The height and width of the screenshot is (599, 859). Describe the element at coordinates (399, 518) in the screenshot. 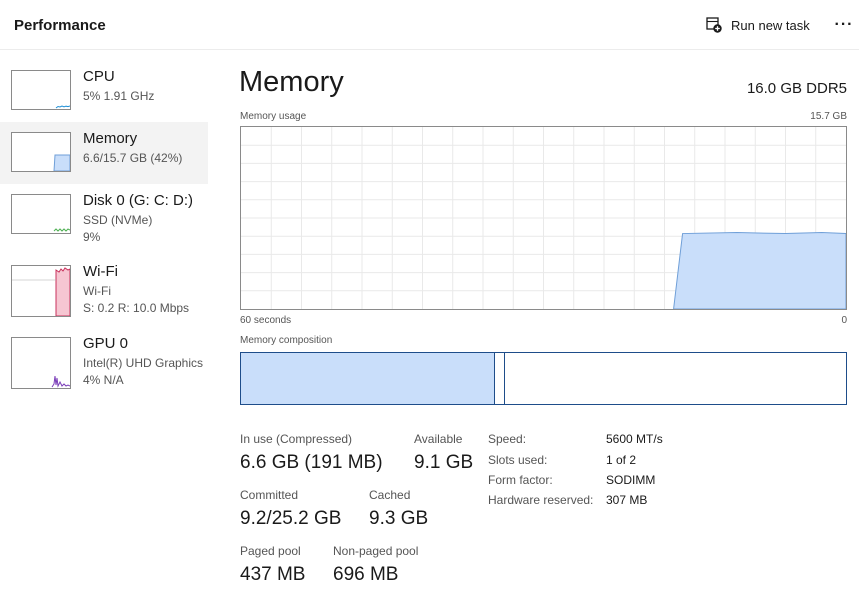

I see `cached-value: 9.3 GB` at that location.